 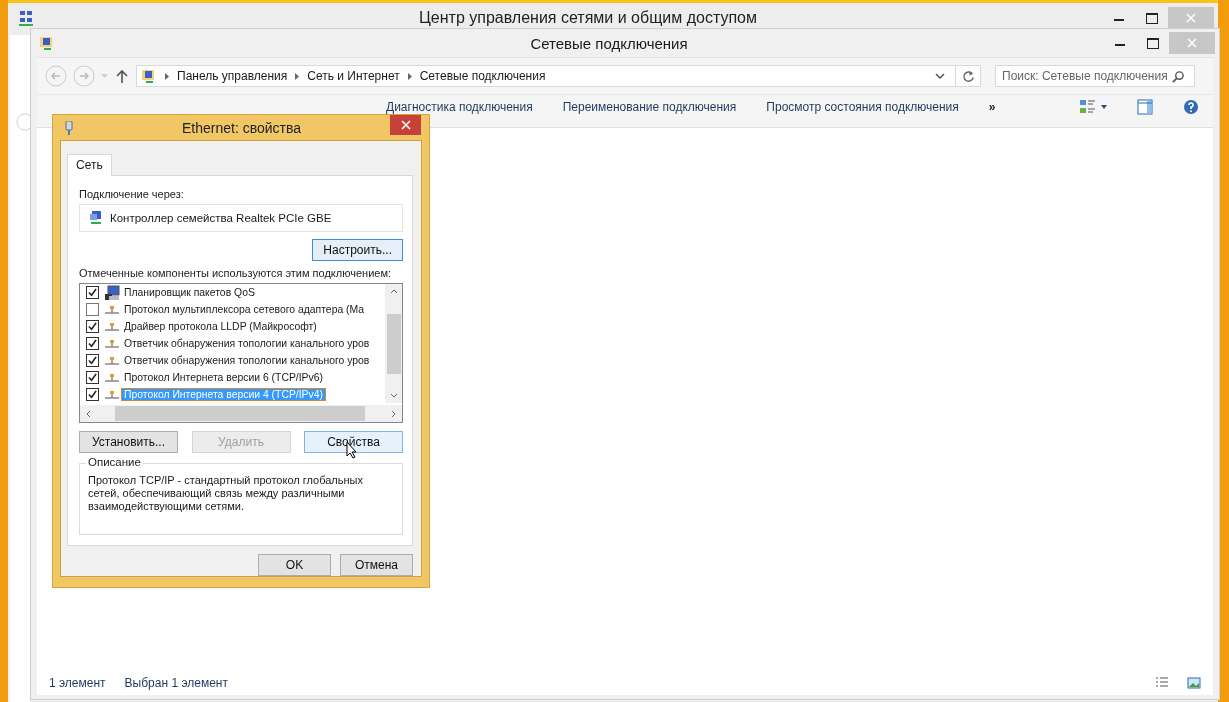 What do you see at coordinates (221, 218) in the screenshot?
I see `adapter-name: Контроллер семейства Realtek PCIe GBE` at bounding box center [221, 218].